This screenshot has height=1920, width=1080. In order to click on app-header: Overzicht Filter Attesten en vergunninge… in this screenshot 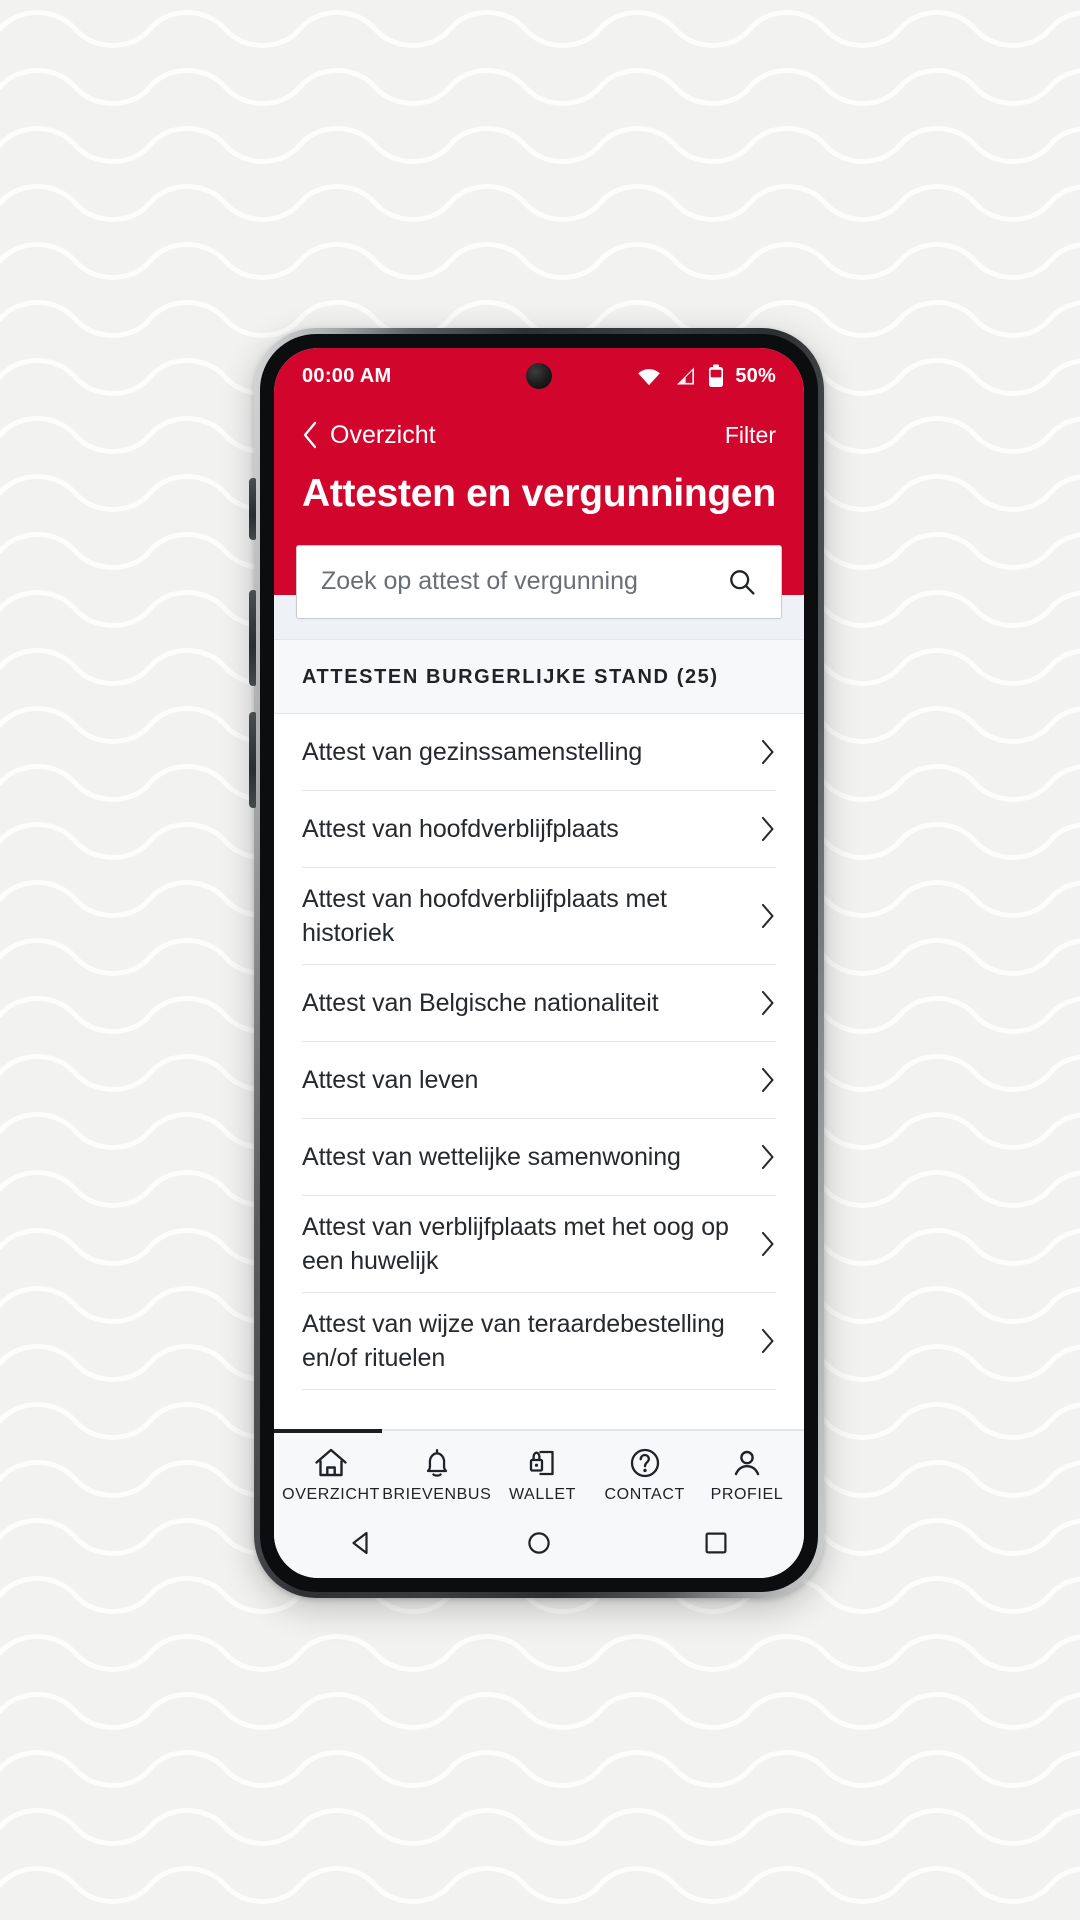, I will do `click(539, 477)`.